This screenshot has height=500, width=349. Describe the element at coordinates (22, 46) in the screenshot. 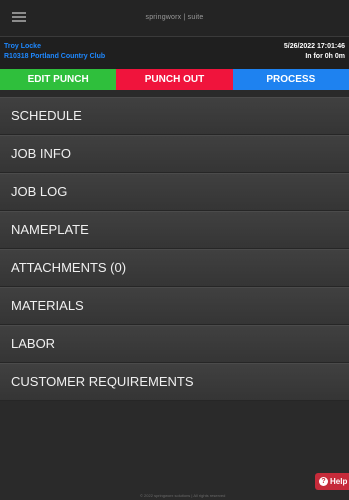

I see `user-name: Troy Locke` at that location.